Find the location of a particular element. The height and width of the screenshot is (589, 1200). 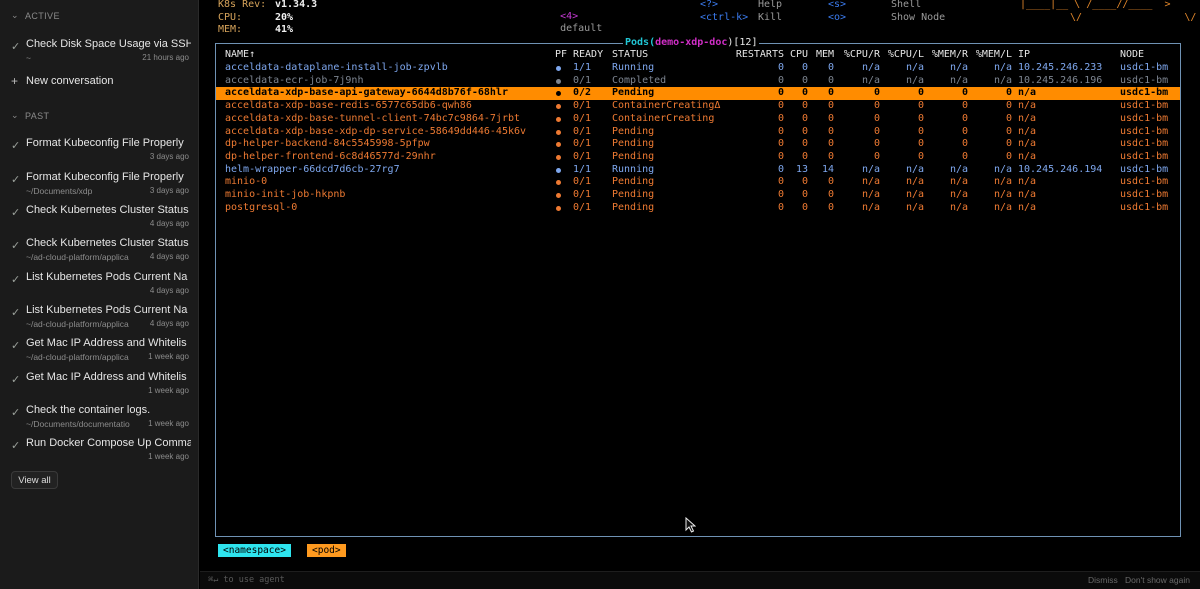

active-section-header: ⌄ ACTIVE is located at coordinates (35, 15).